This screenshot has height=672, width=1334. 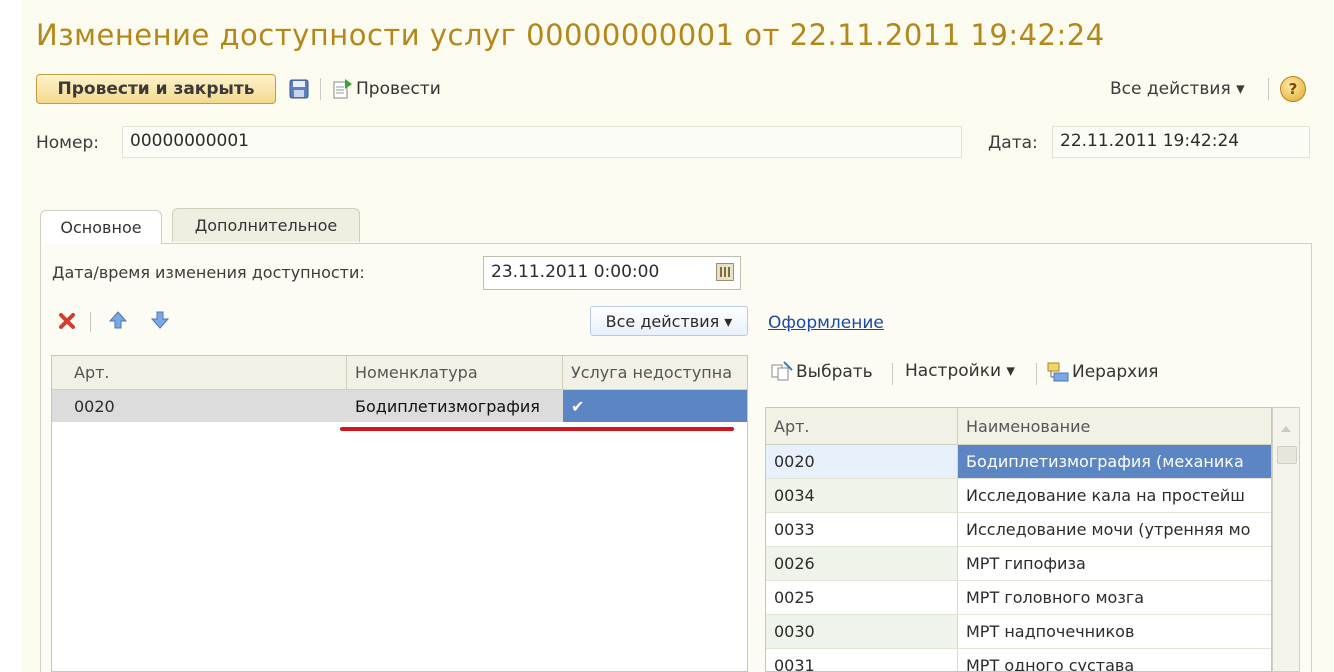 I want to click on select-button: Выбрать, so click(x=821, y=372).